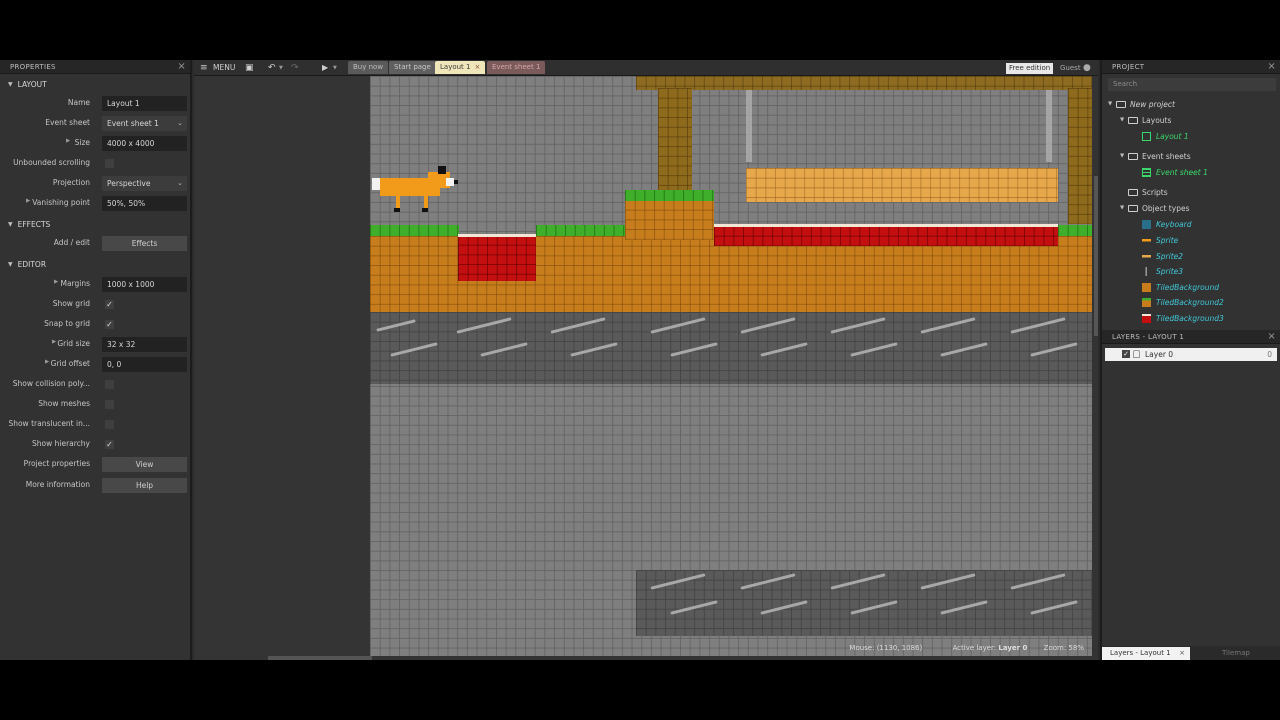 The height and width of the screenshot is (720, 1280). I want to click on hazard-edge, so click(886, 225).